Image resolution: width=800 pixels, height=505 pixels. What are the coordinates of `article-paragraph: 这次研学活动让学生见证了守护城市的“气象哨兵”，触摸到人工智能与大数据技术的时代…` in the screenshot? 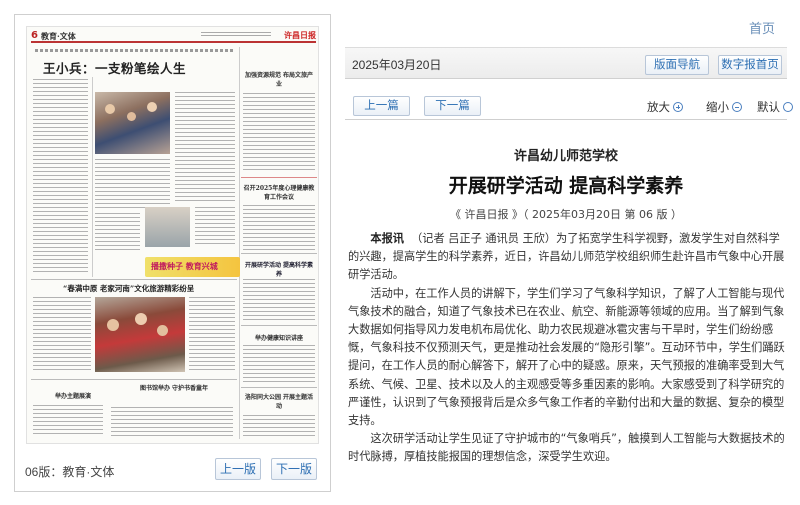 It's located at (566, 448).